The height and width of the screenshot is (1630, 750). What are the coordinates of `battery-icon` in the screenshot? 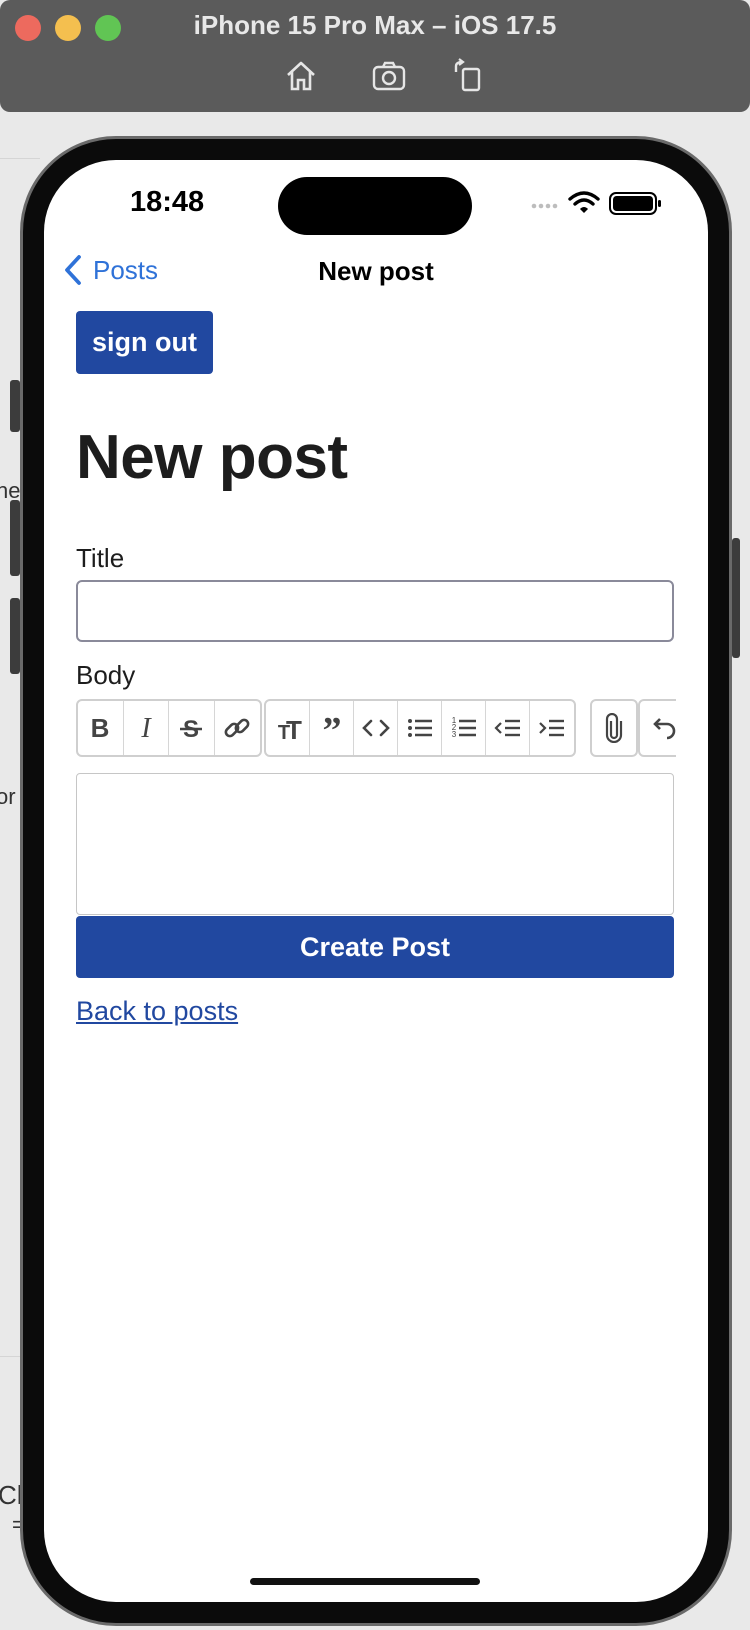 It's located at (635, 203).